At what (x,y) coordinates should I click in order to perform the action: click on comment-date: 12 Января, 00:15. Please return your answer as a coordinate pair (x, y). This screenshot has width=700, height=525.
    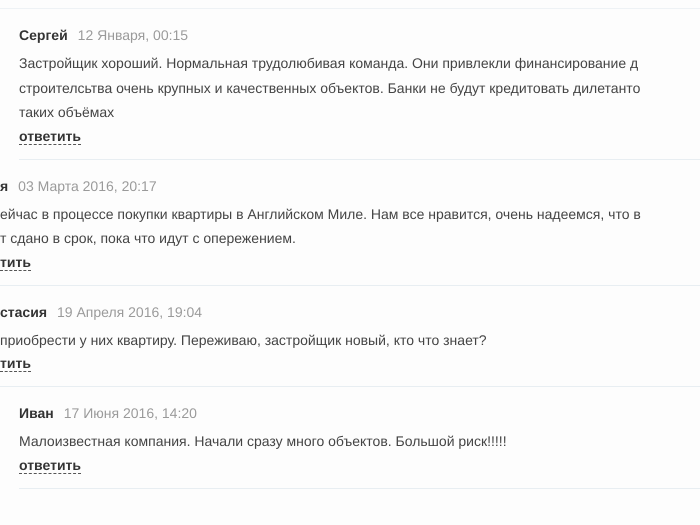
    Looking at the image, I should click on (133, 35).